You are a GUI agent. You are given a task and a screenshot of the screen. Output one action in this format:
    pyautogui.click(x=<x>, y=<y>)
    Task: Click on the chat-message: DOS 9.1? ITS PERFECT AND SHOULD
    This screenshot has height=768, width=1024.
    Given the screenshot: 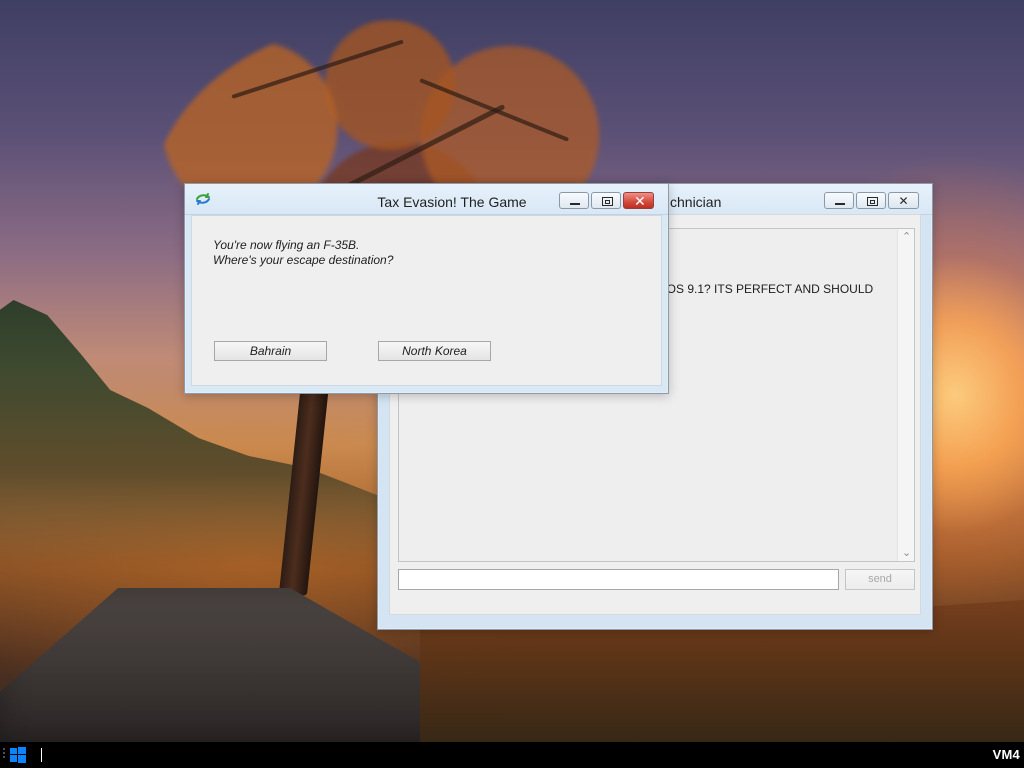 What is the action you would take?
    pyautogui.click(x=766, y=289)
    